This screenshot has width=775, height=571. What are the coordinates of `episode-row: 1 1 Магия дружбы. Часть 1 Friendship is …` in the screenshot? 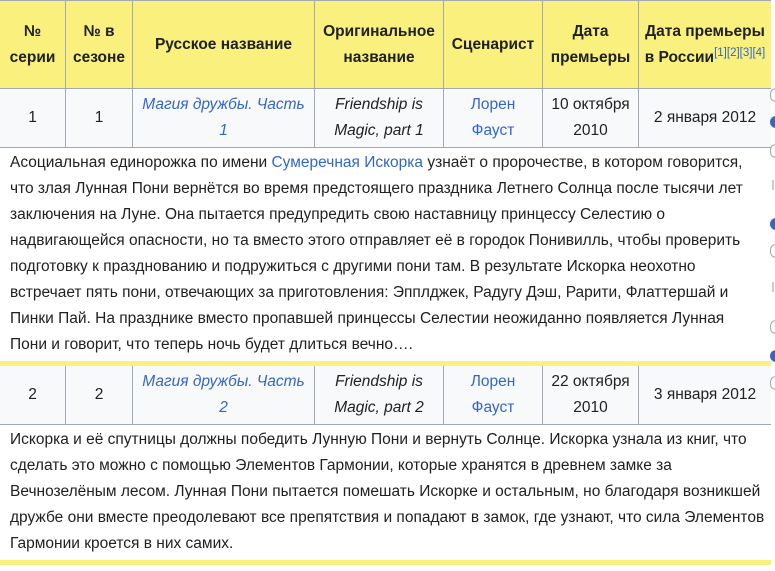 It's located at (386, 118).